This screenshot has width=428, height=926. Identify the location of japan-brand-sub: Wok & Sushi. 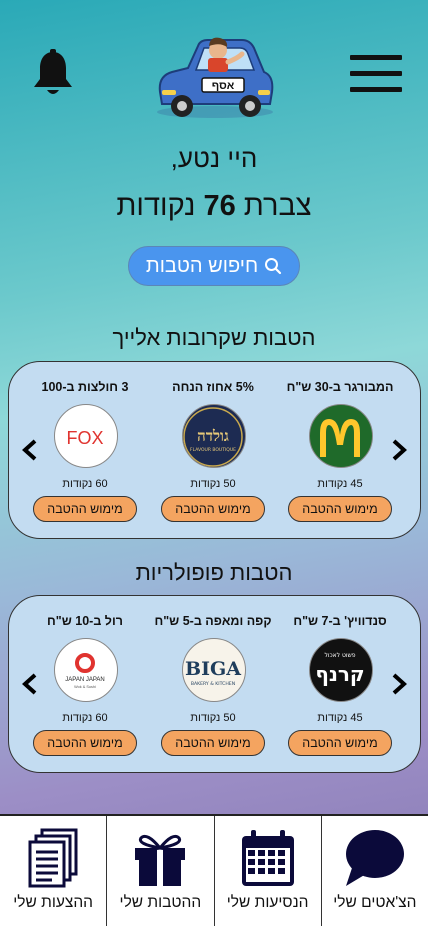
(85, 687).